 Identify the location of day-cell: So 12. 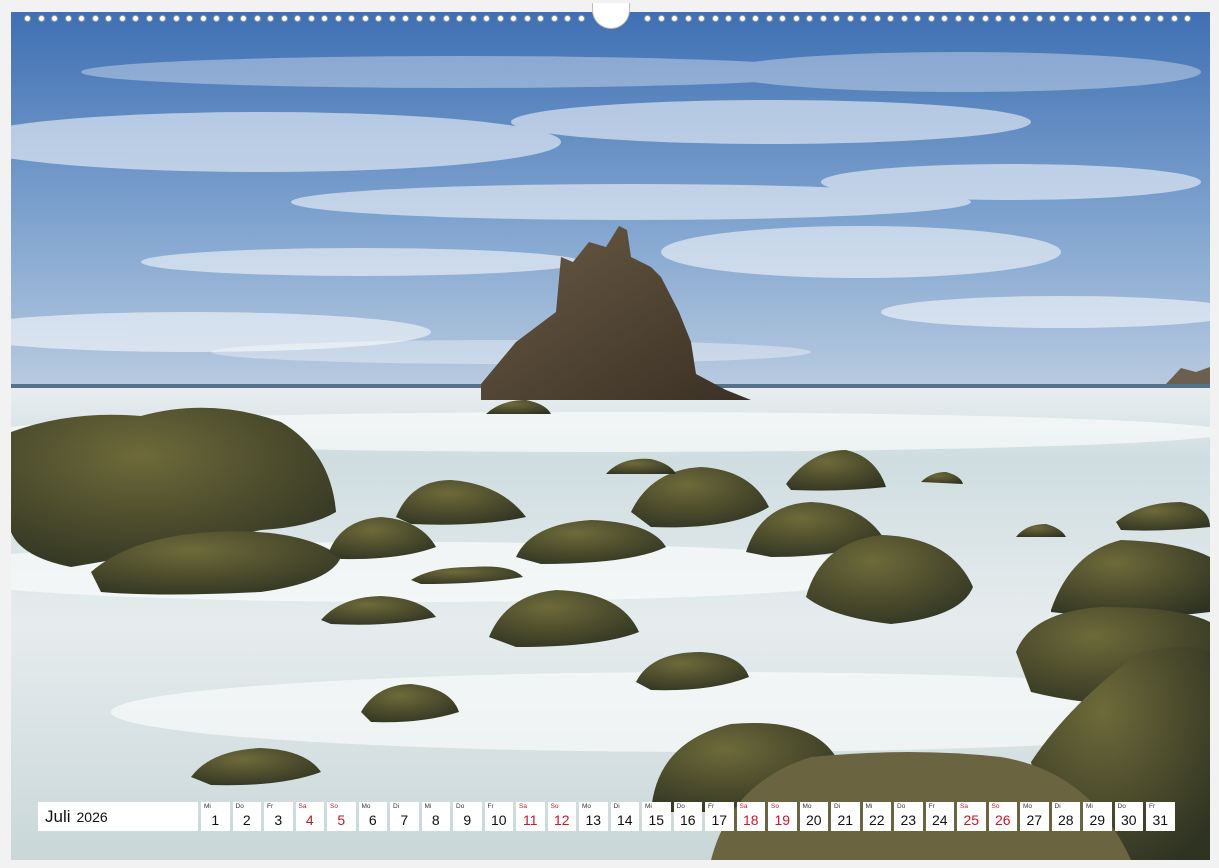
(561, 816).